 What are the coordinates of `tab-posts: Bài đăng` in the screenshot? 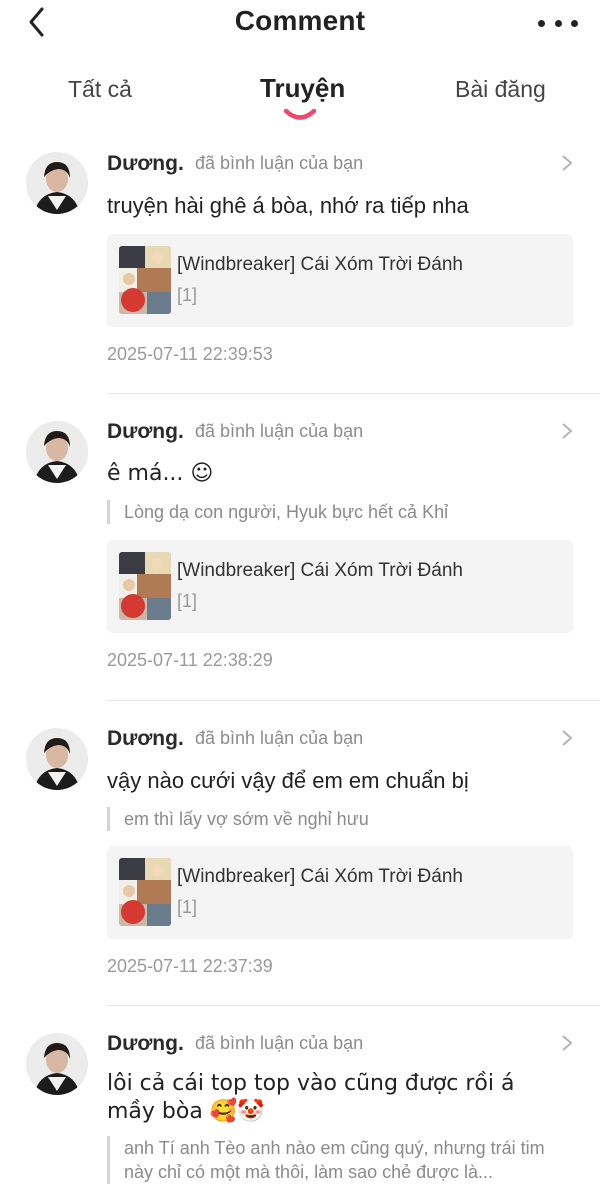 It's located at (500, 89).